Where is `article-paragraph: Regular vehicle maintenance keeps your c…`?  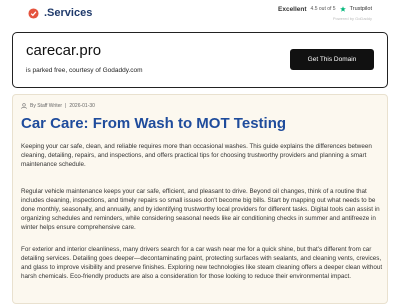 article-paragraph: Regular vehicle maintenance keeps your c… is located at coordinates (200, 209).